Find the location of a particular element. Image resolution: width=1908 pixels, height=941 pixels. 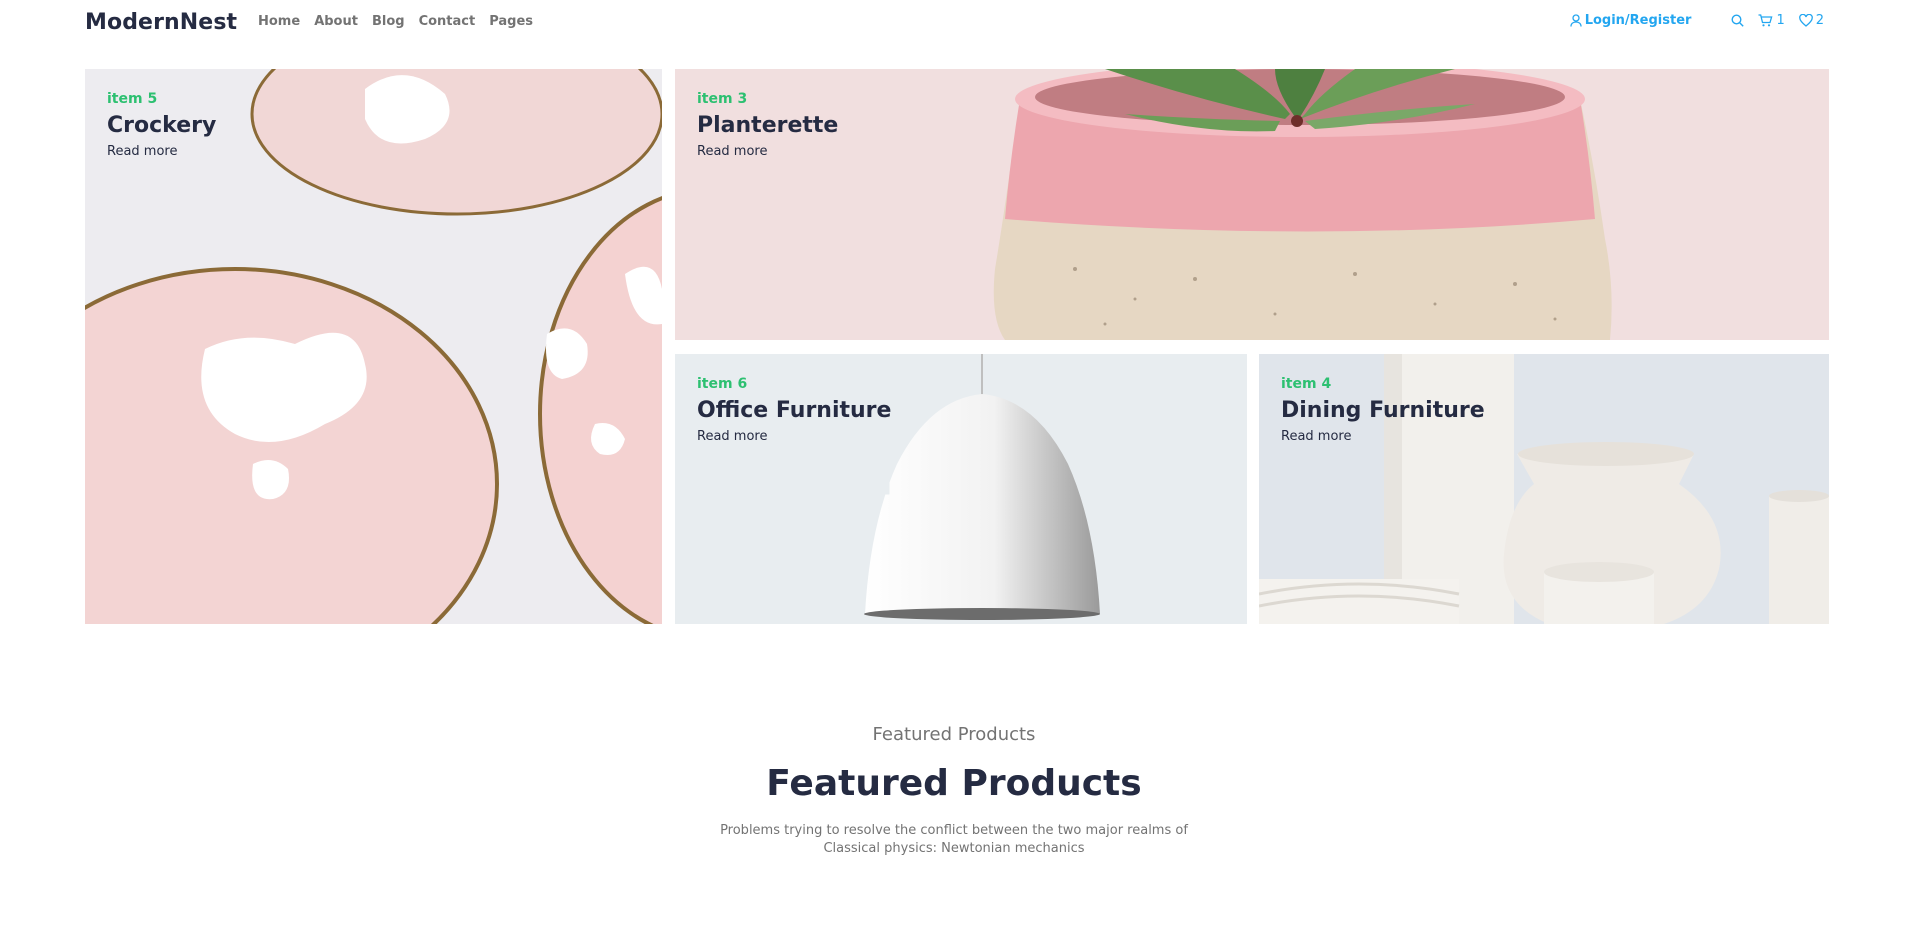

header-actions: Login/Register 1 2 is located at coordinates (1697, 20).